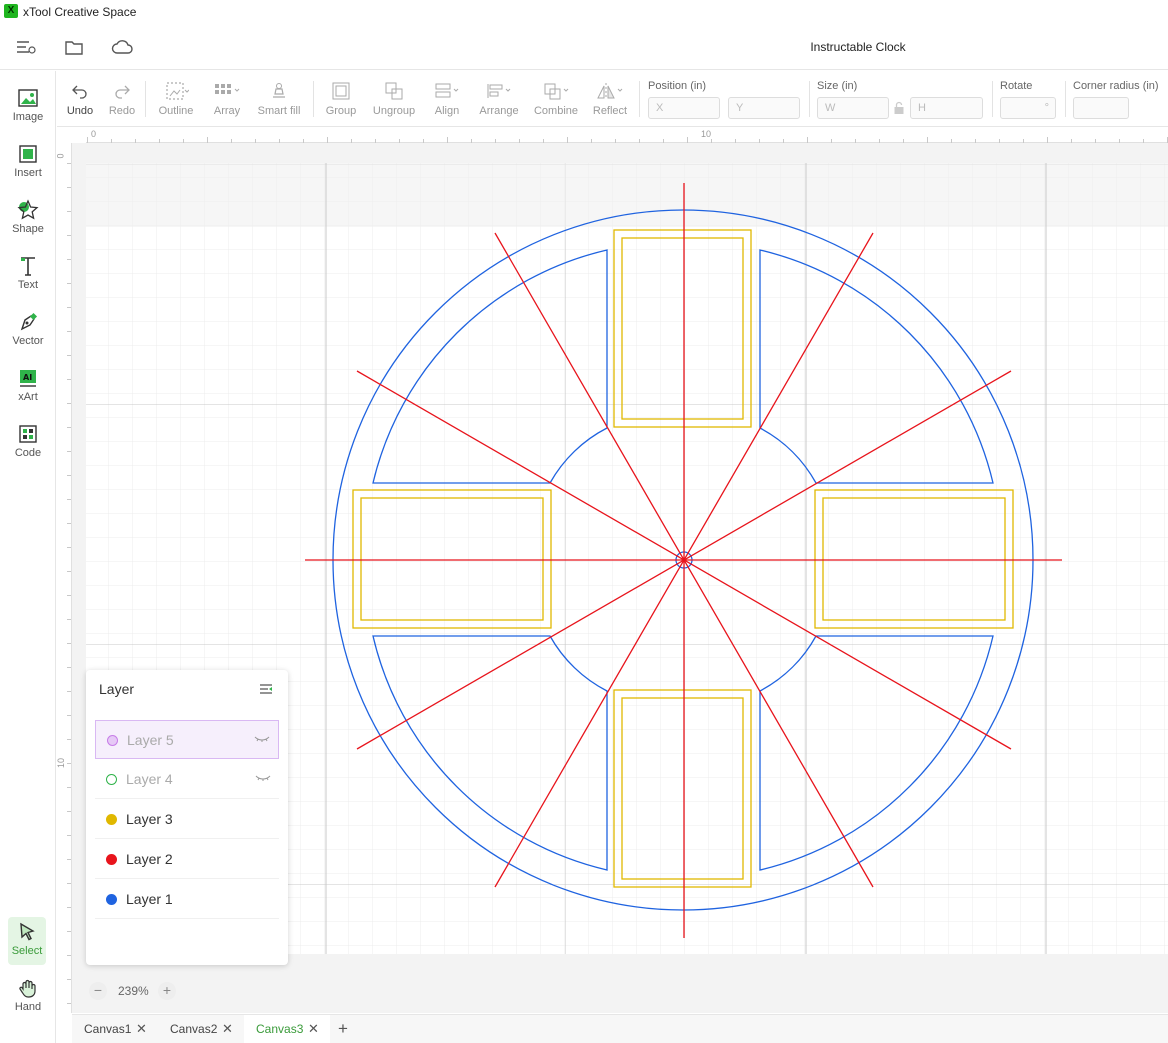  What do you see at coordinates (28, 101) in the screenshot?
I see `image-tool: Image` at bounding box center [28, 101].